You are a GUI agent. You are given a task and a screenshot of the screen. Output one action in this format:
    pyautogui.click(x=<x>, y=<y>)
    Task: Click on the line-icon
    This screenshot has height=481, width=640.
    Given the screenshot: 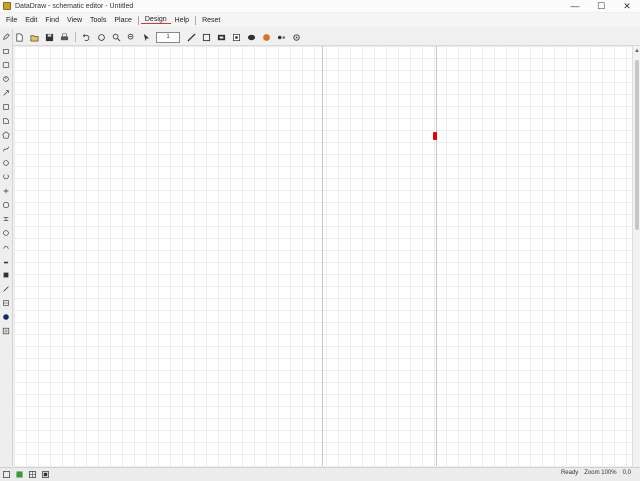 What is the action you would take?
    pyautogui.click(x=6, y=79)
    